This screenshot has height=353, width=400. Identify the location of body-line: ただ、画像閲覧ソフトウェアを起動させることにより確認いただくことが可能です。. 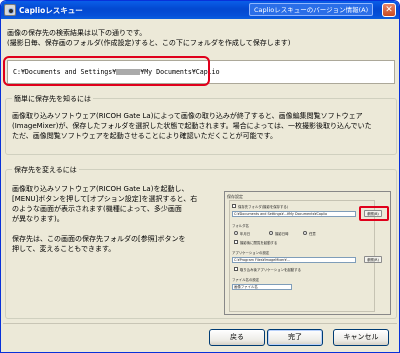
(144, 136).